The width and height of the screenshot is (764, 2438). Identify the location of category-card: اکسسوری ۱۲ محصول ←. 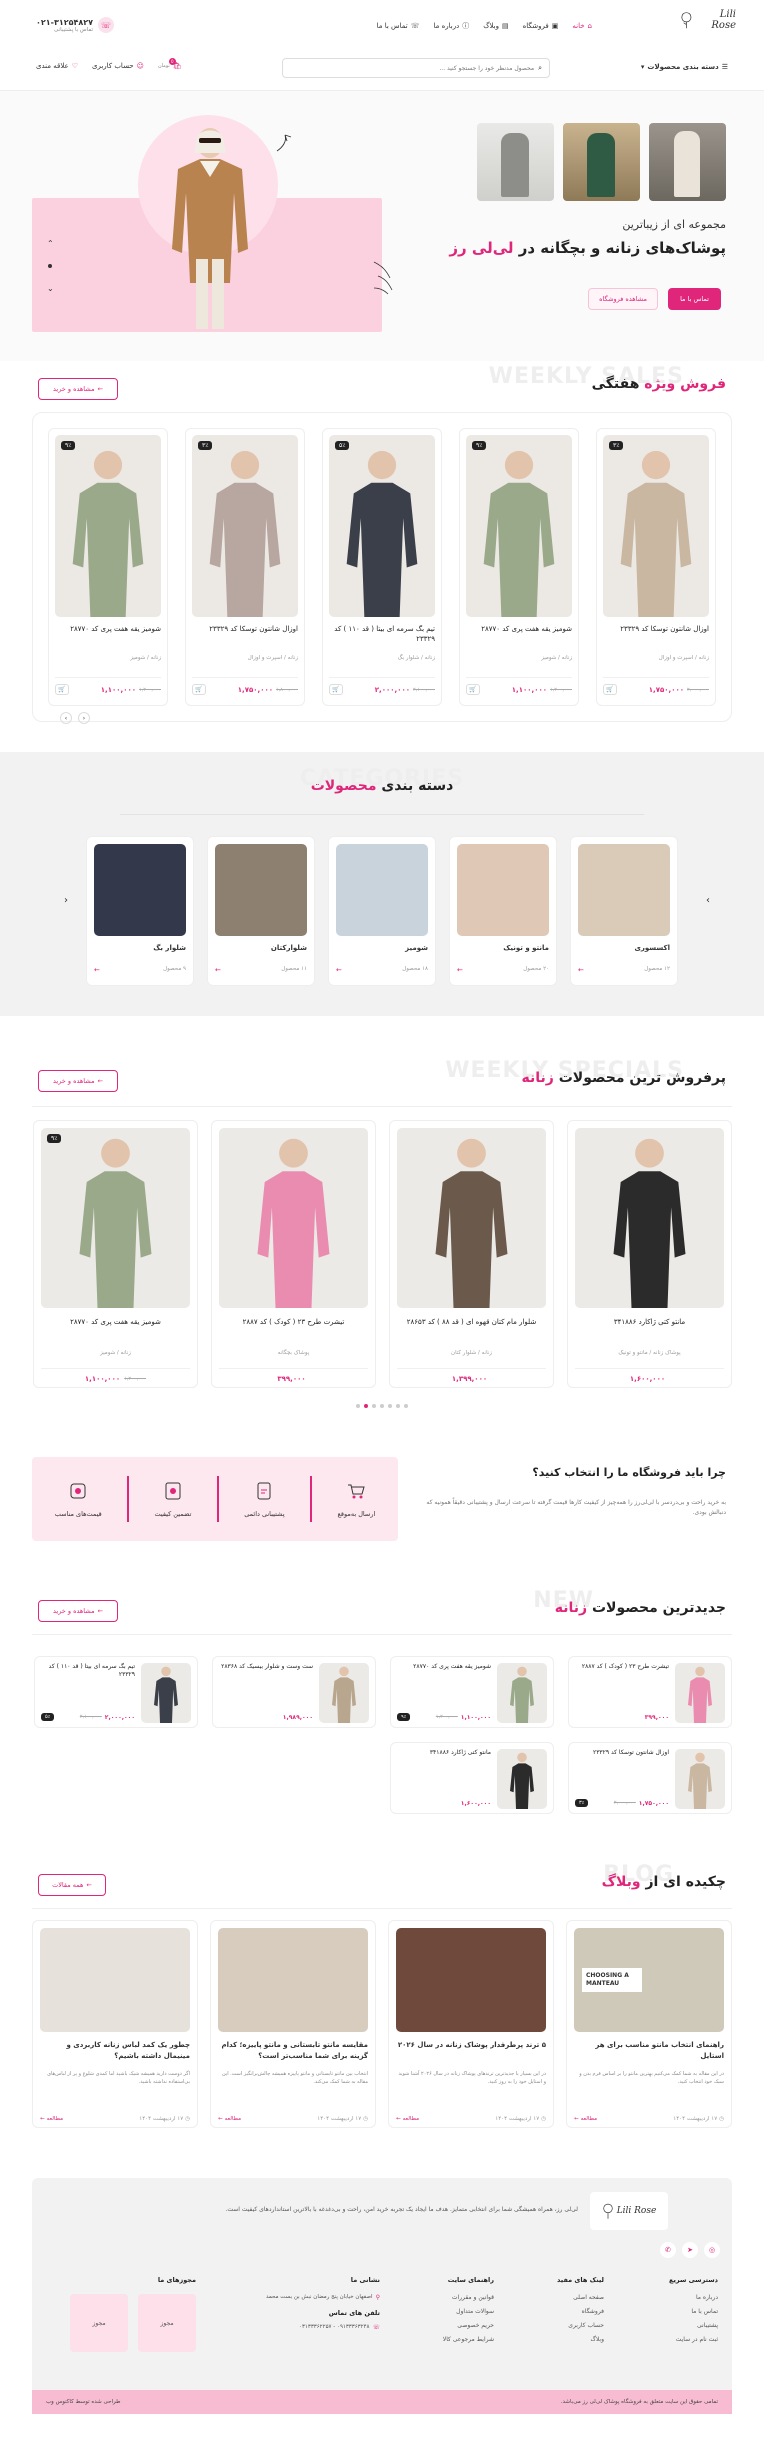
(624, 911).